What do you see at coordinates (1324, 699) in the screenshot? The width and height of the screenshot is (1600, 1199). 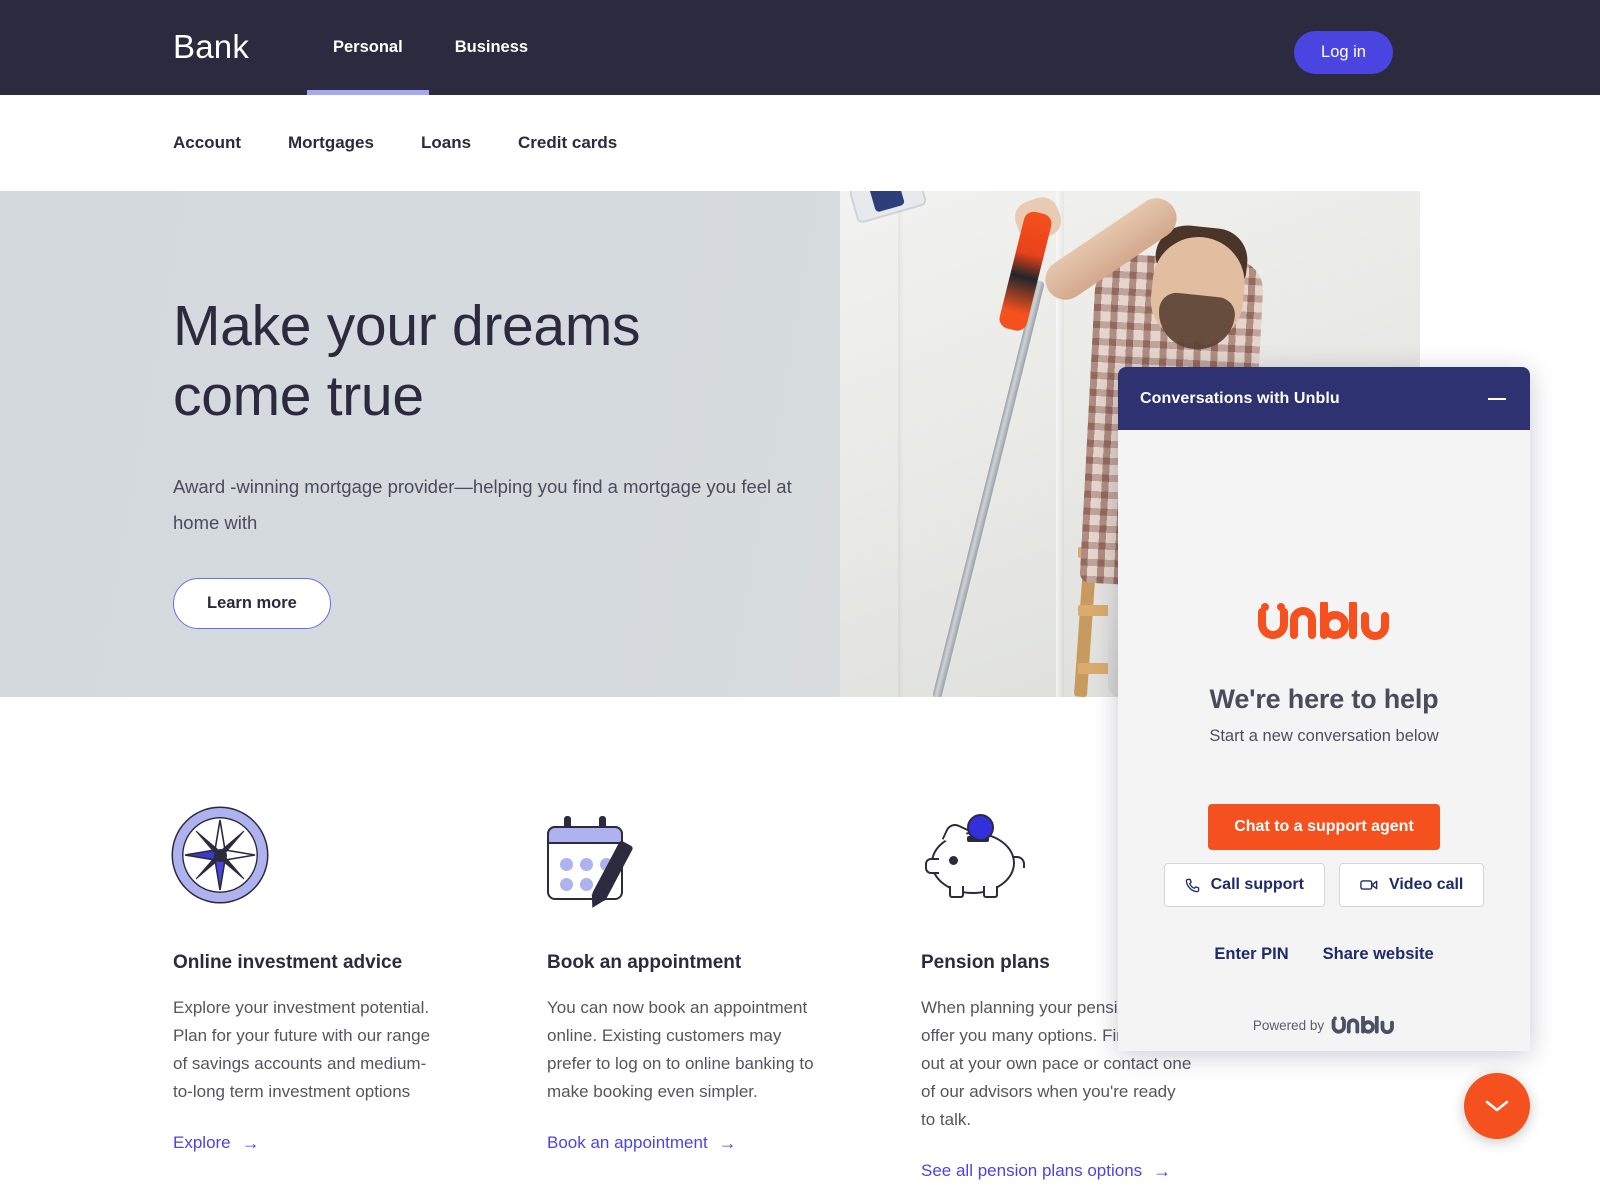 I see `chat-widget-heading: We're here to help` at bounding box center [1324, 699].